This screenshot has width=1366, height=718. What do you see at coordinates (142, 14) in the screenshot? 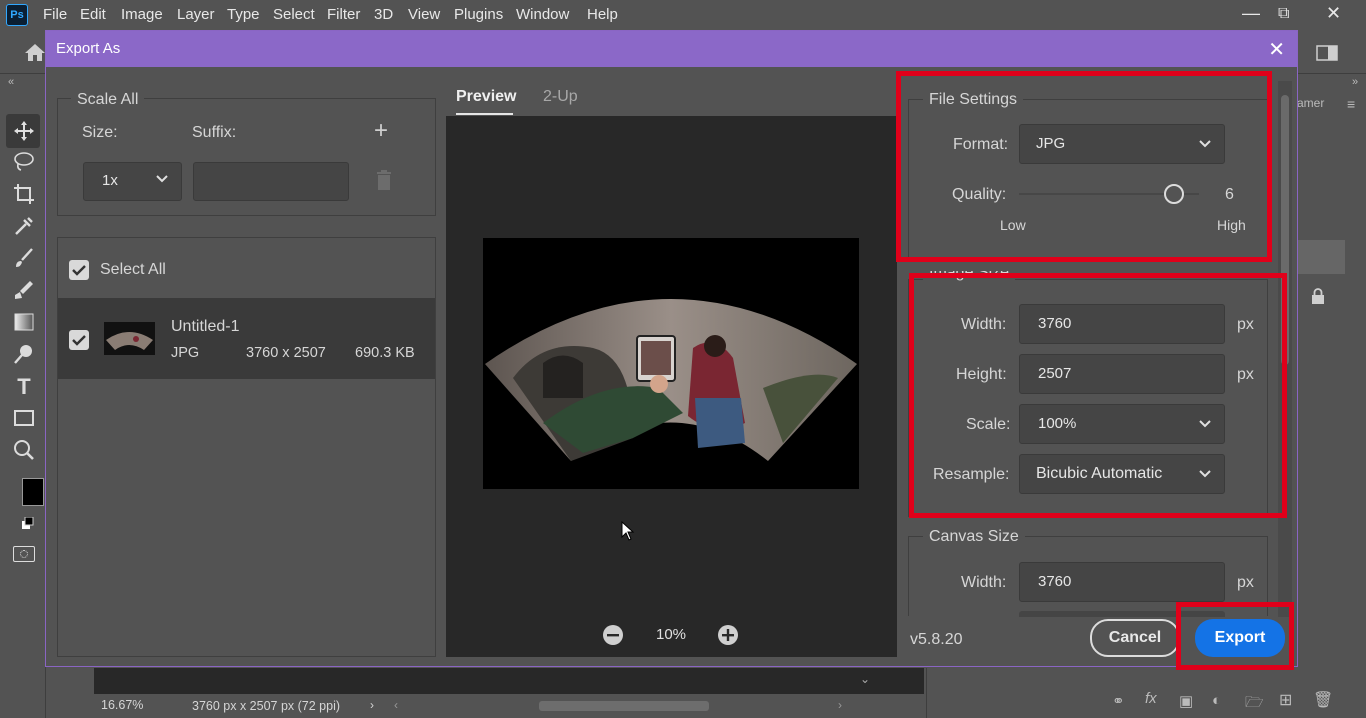
I see `menu-image: Image` at bounding box center [142, 14].